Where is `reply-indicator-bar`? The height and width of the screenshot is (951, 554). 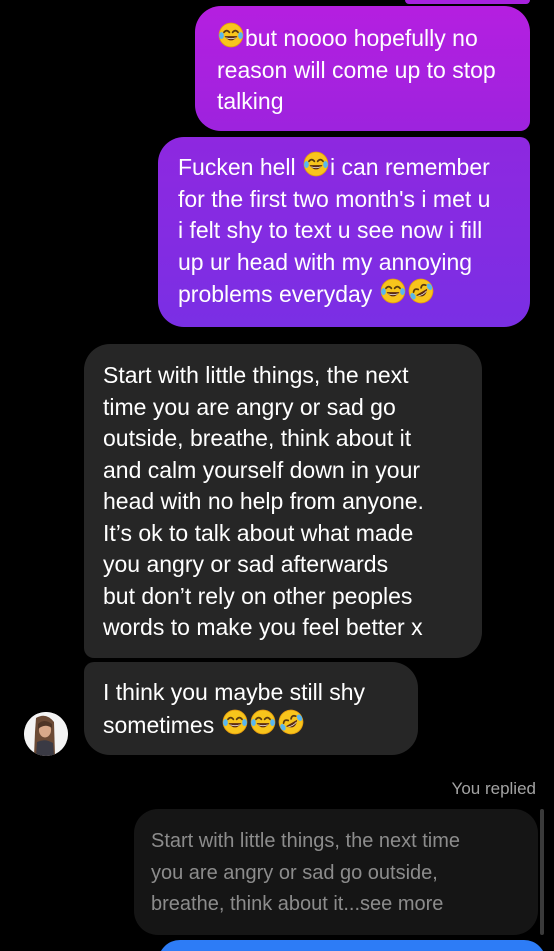
reply-indicator-bar is located at coordinates (542, 872).